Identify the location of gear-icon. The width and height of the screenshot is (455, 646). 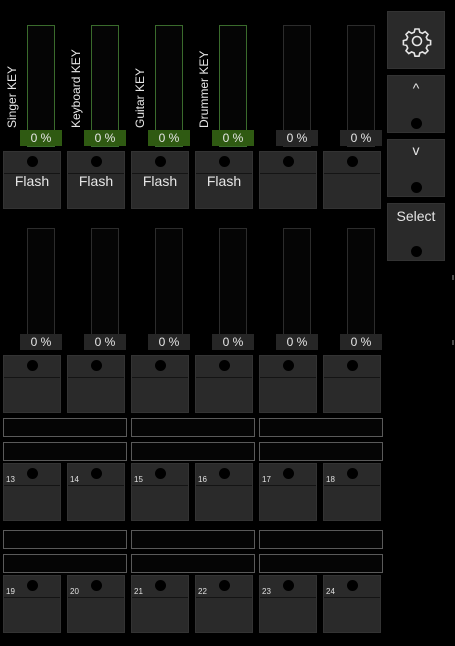
(417, 43).